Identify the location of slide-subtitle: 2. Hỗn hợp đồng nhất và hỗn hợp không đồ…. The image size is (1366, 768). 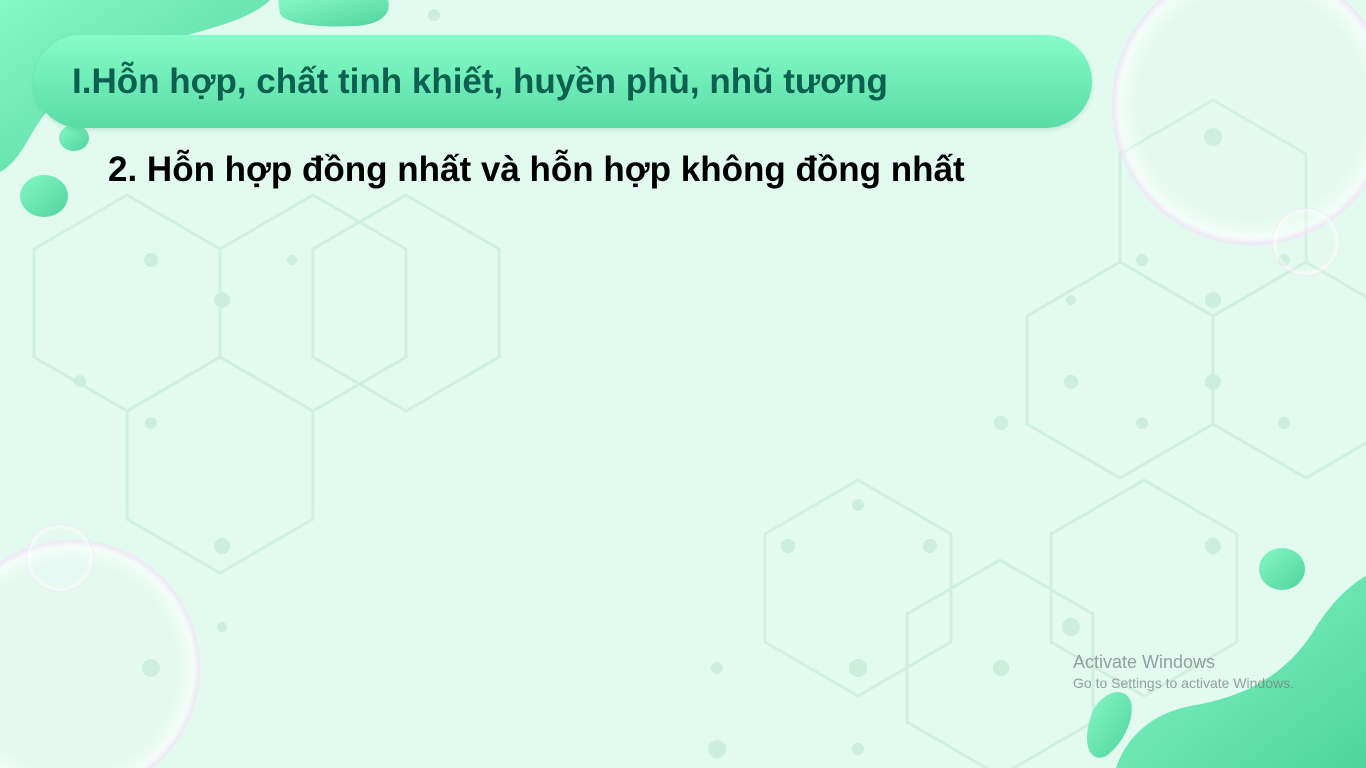
(536, 169).